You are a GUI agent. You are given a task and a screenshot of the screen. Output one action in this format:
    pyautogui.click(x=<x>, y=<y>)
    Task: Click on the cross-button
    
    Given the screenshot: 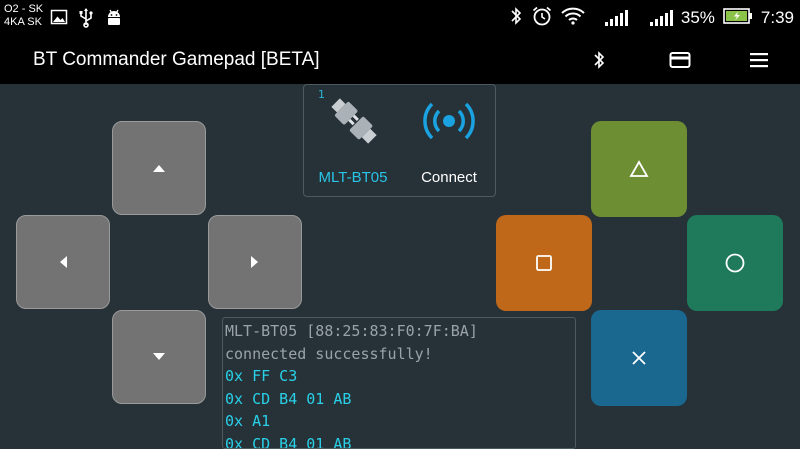 What is the action you would take?
    pyautogui.click(x=639, y=358)
    